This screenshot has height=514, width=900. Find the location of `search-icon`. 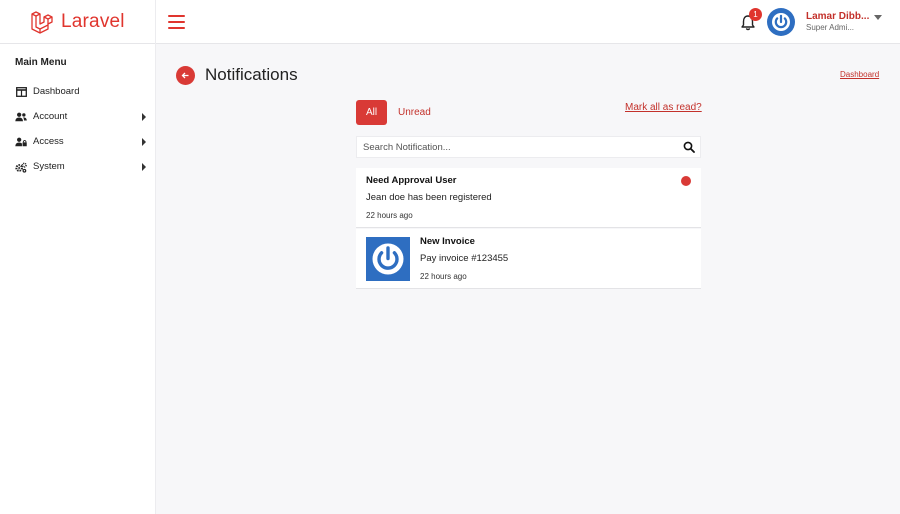

search-icon is located at coordinates (689, 147).